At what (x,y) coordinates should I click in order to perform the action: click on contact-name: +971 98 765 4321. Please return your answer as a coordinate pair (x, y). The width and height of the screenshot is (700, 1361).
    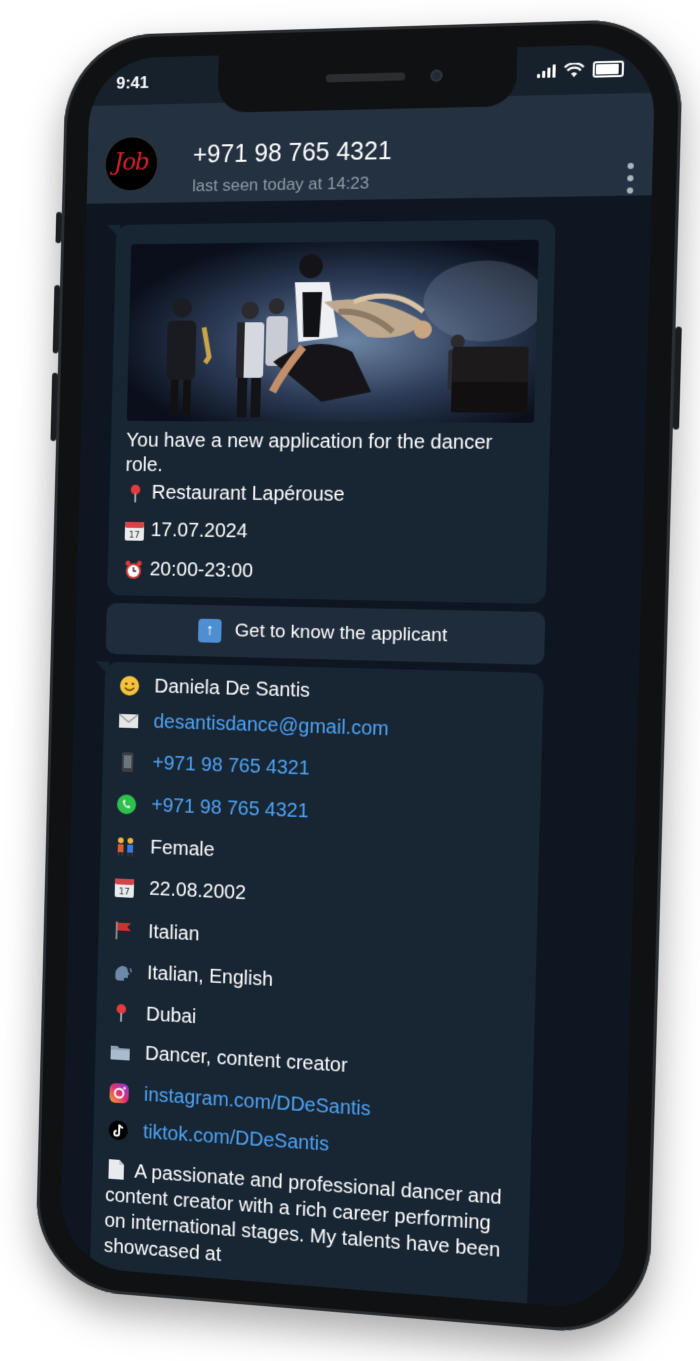
    Looking at the image, I should click on (292, 153).